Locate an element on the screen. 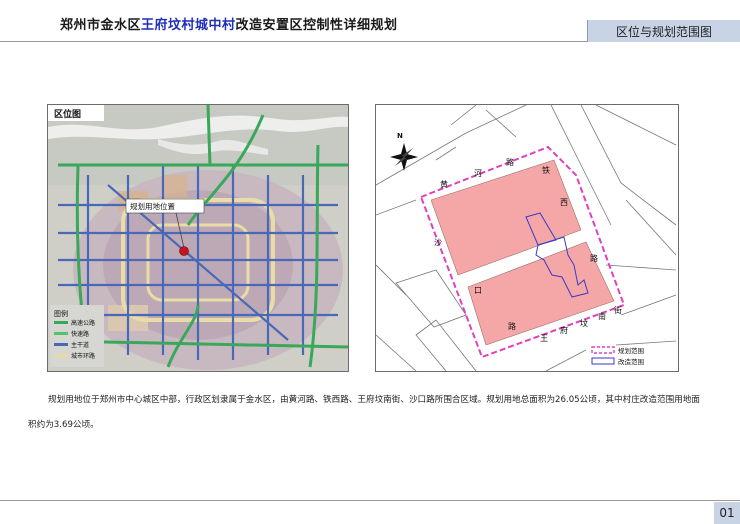  footer-divider is located at coordinates (370, 500).